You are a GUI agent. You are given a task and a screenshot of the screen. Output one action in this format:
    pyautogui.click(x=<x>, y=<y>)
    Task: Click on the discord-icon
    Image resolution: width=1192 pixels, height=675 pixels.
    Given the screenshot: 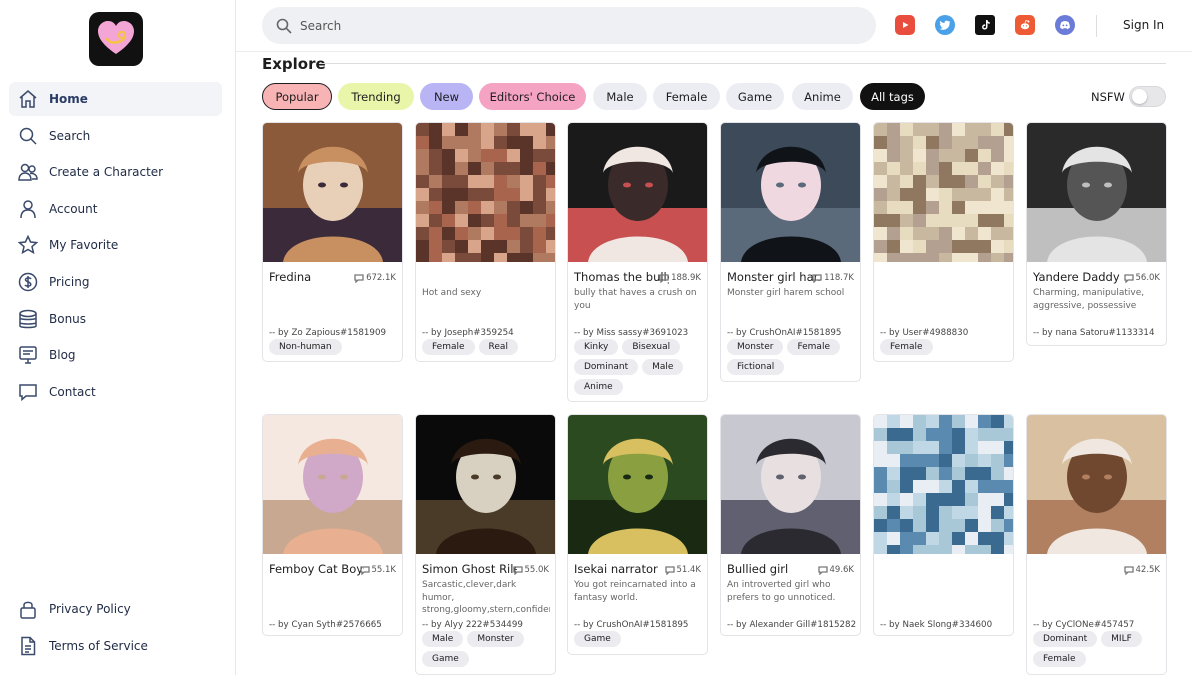 What is the action you would take?
    pyautogui.click(x=1065, y=25)
    